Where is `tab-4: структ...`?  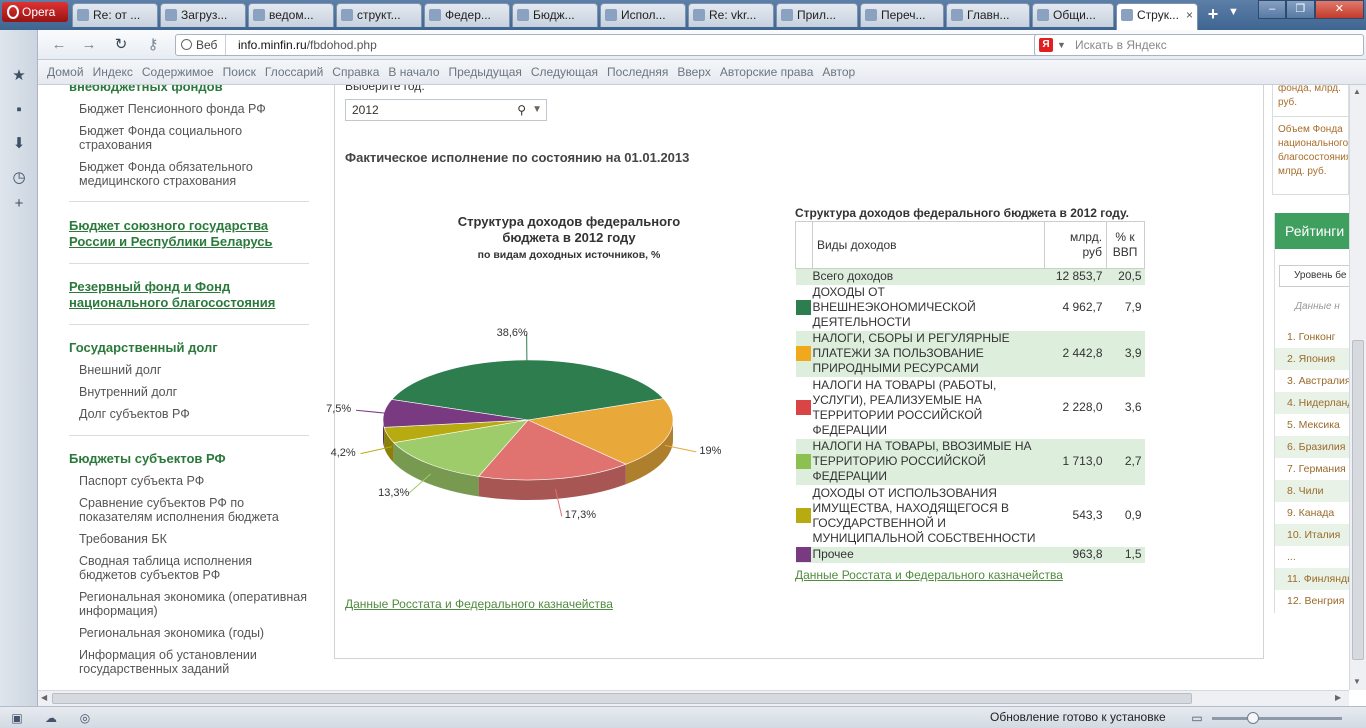 tab-4: структ... is located at coordinates (379, 15).